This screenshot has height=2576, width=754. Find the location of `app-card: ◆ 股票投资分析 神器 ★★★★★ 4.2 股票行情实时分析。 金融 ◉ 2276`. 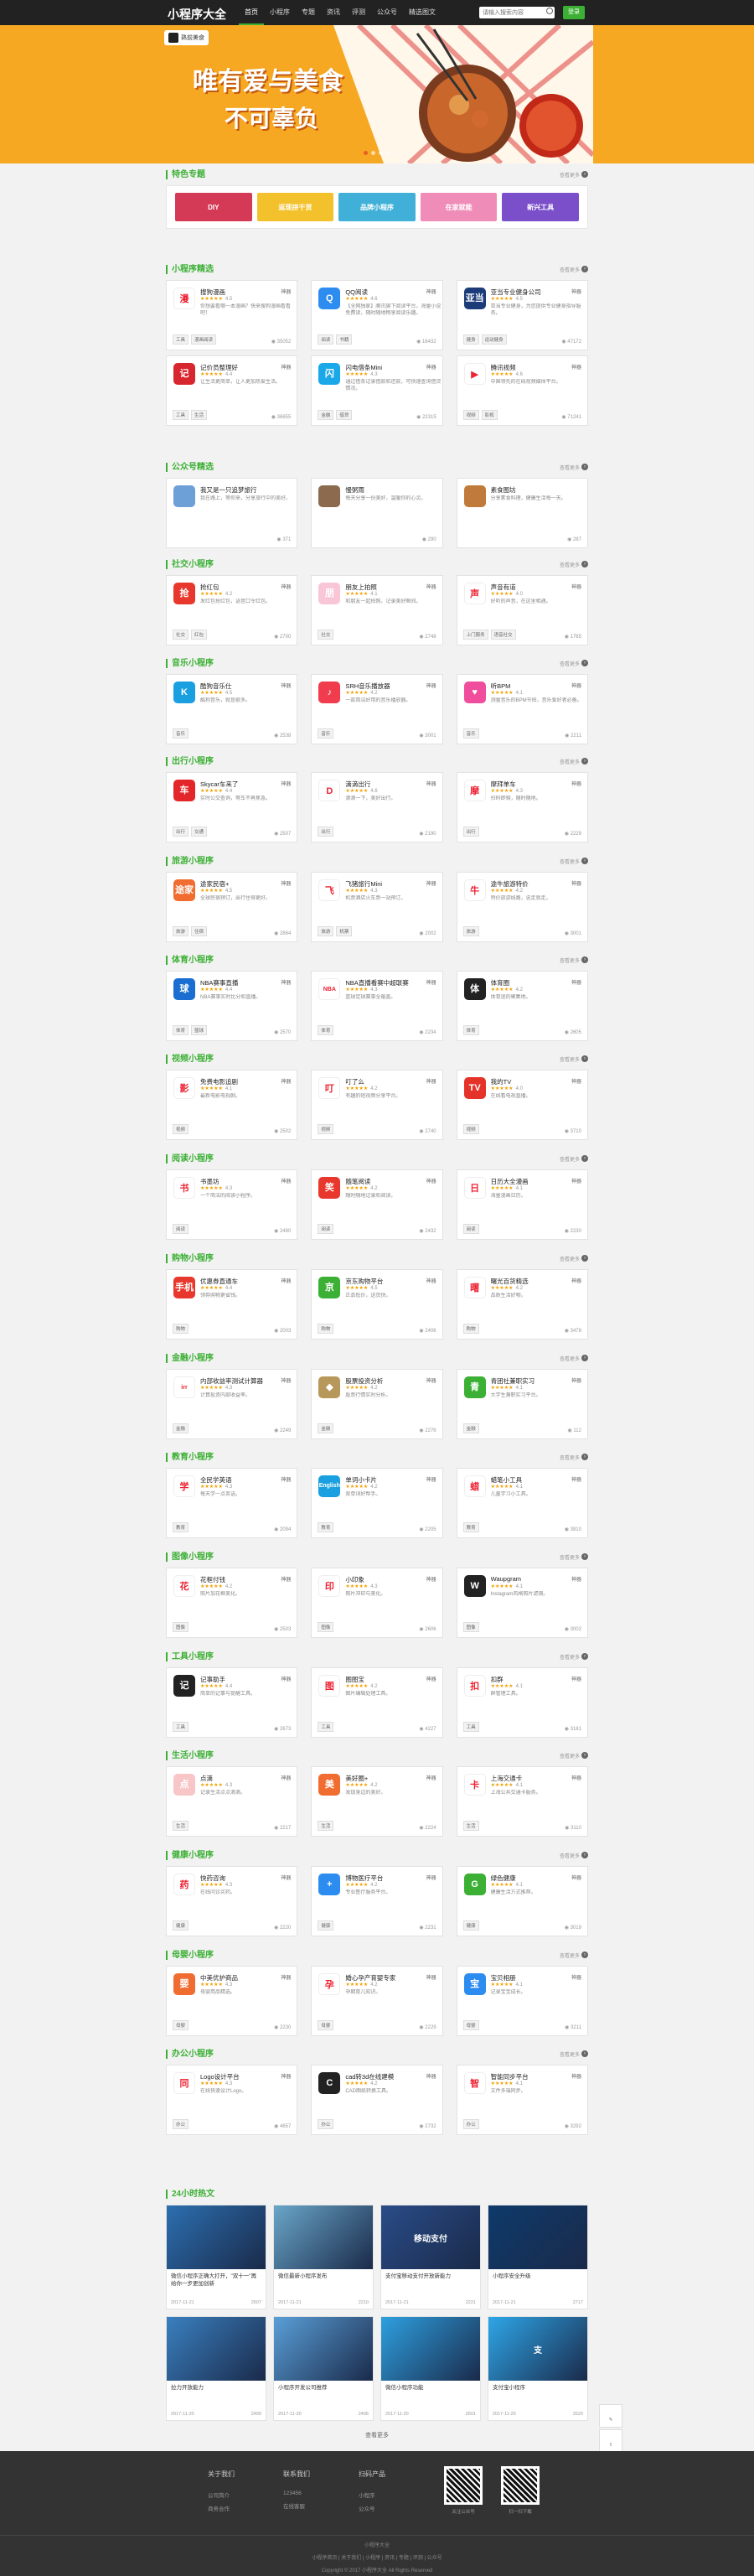

app-card: ◆ 股票投资分析 神器 ★★★★★ 4.2 股票行情实时分析。 金融 ◉ 2276 is located at coordinates (377, 1404).